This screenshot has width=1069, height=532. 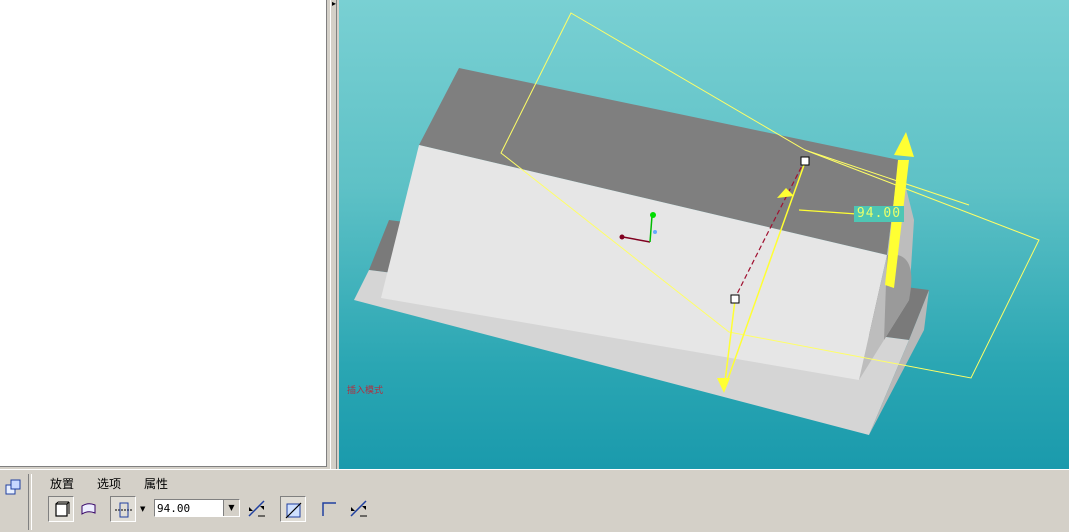 I want to click on solid-button, so click(x=61, y=509).